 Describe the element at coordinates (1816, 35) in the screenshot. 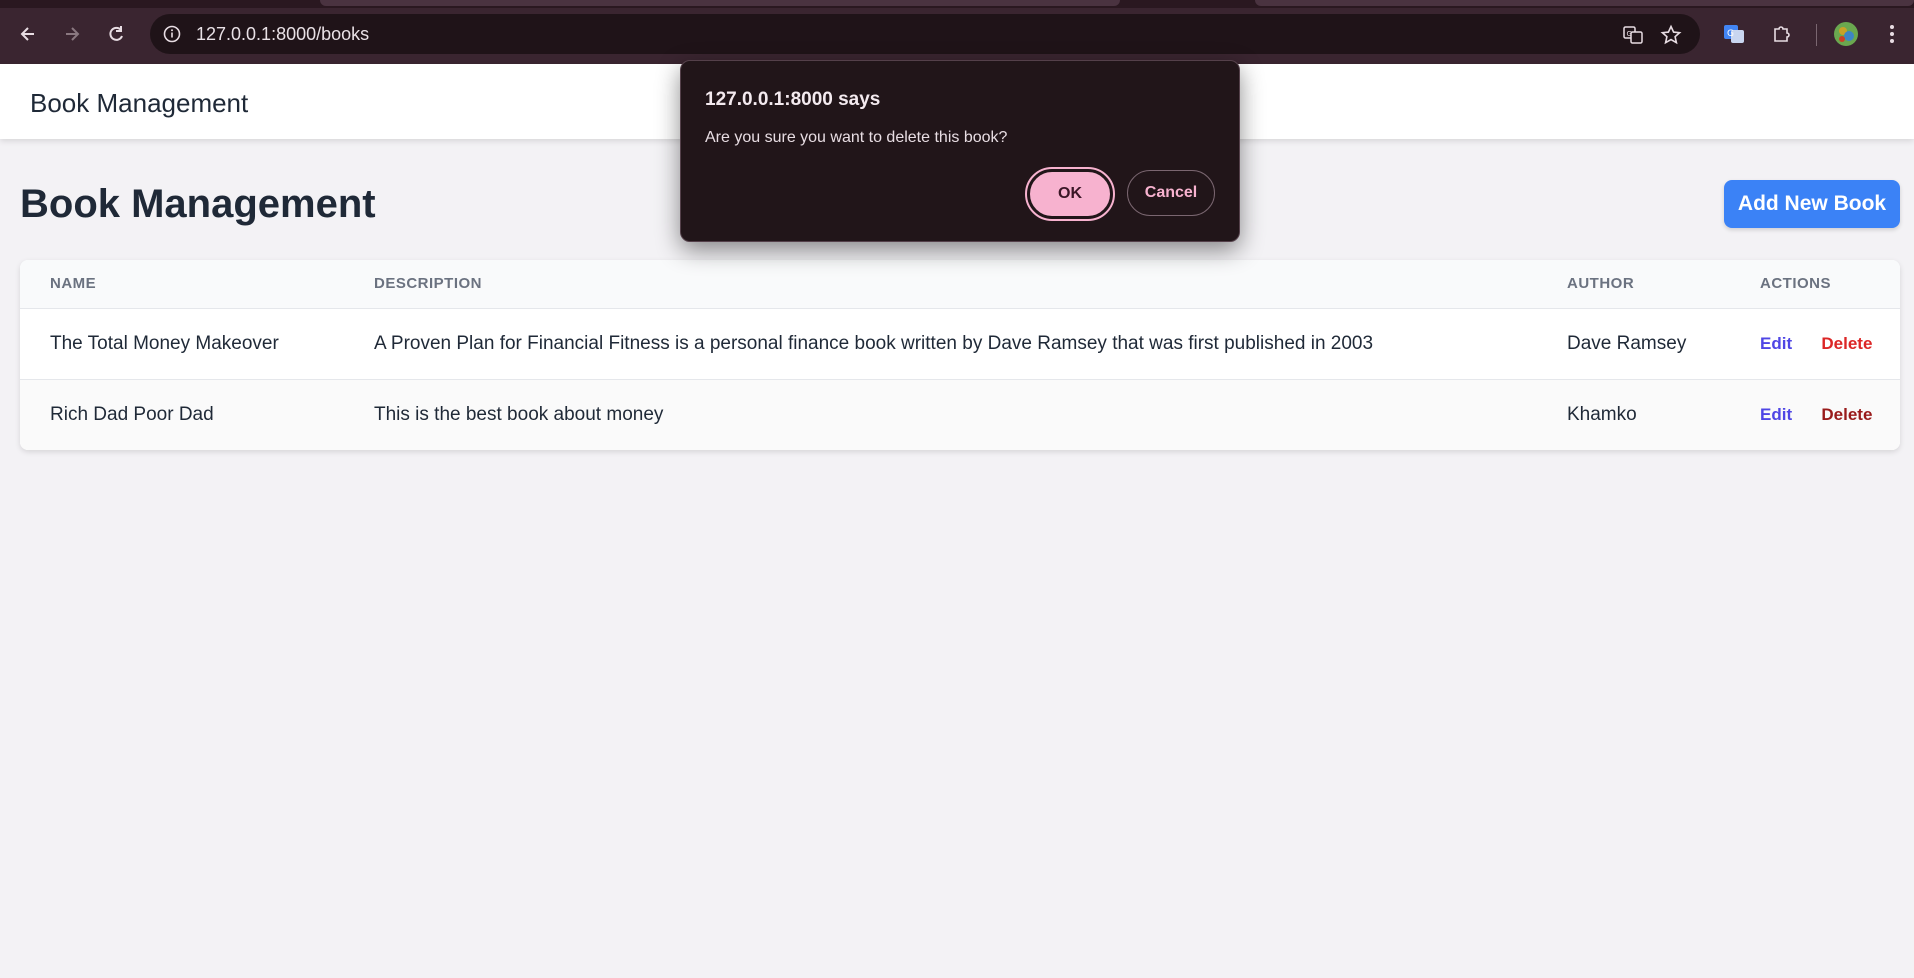

I see `toolbar-divider` at that location.